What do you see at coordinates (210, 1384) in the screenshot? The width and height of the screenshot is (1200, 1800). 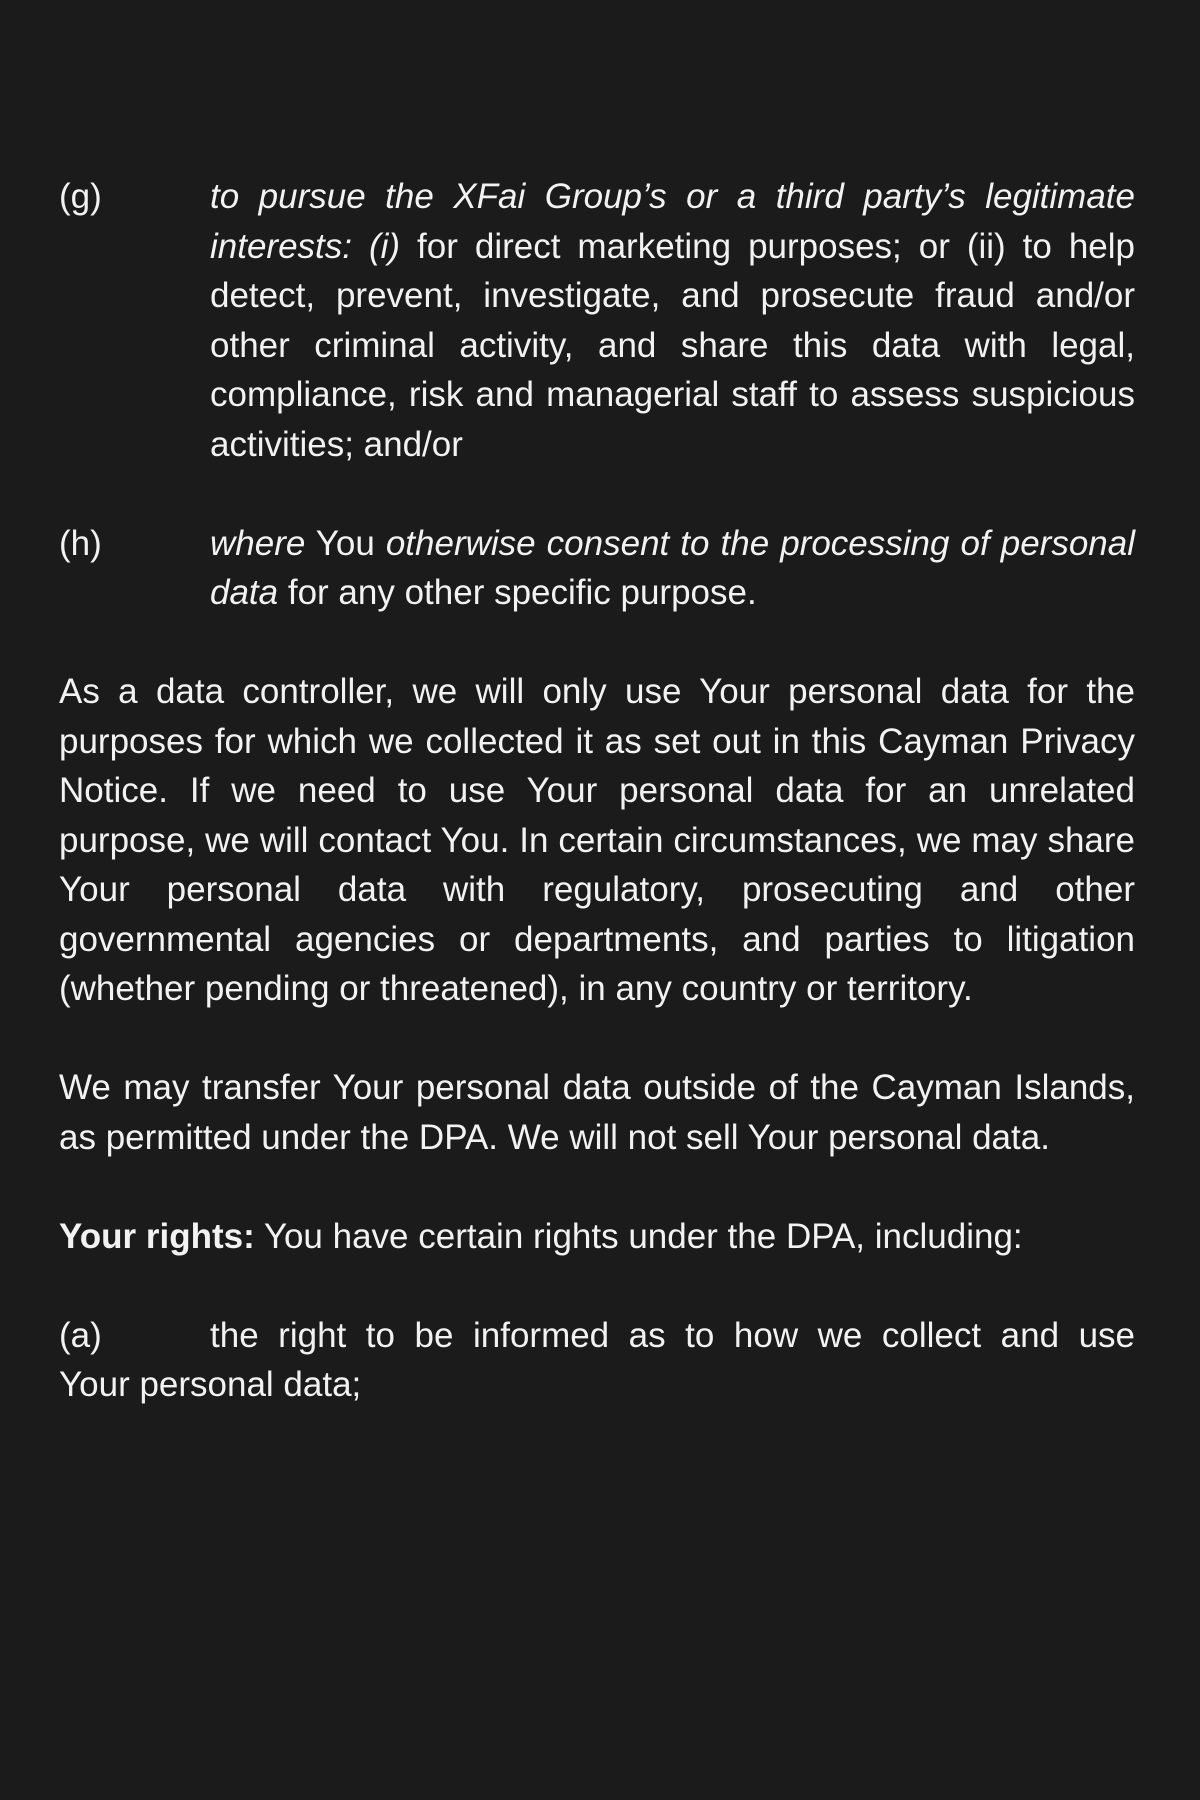 I see `list-item-text-continued: Your personal data;` at bounding box center [210, 1384].